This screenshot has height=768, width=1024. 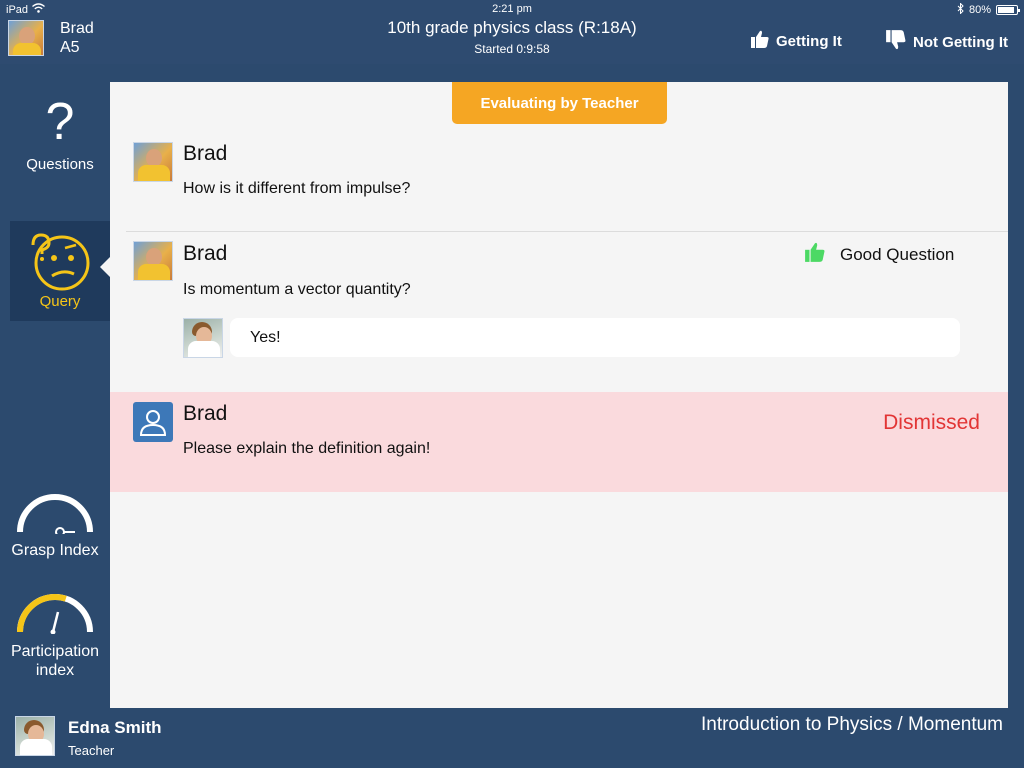 I want to click on evaluation-status-badge: Evaluating by Teacher, so click(x=559, y=103).